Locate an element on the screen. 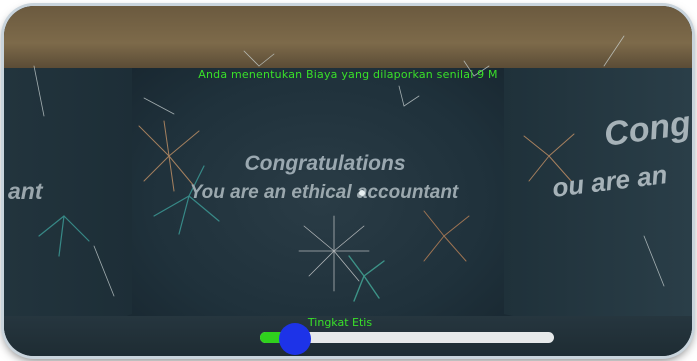 Image resolution: width=697 pixels, height=361 pixels. ethics-level-label: Tingkat Etis is located at coordinates (340, 322).